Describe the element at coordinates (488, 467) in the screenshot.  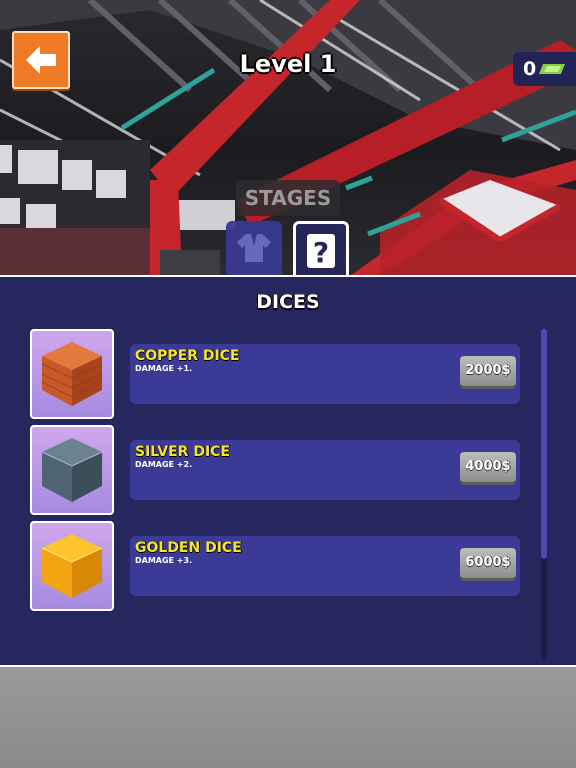
I see `buy-silver-dice-button: 4000$` at that location.